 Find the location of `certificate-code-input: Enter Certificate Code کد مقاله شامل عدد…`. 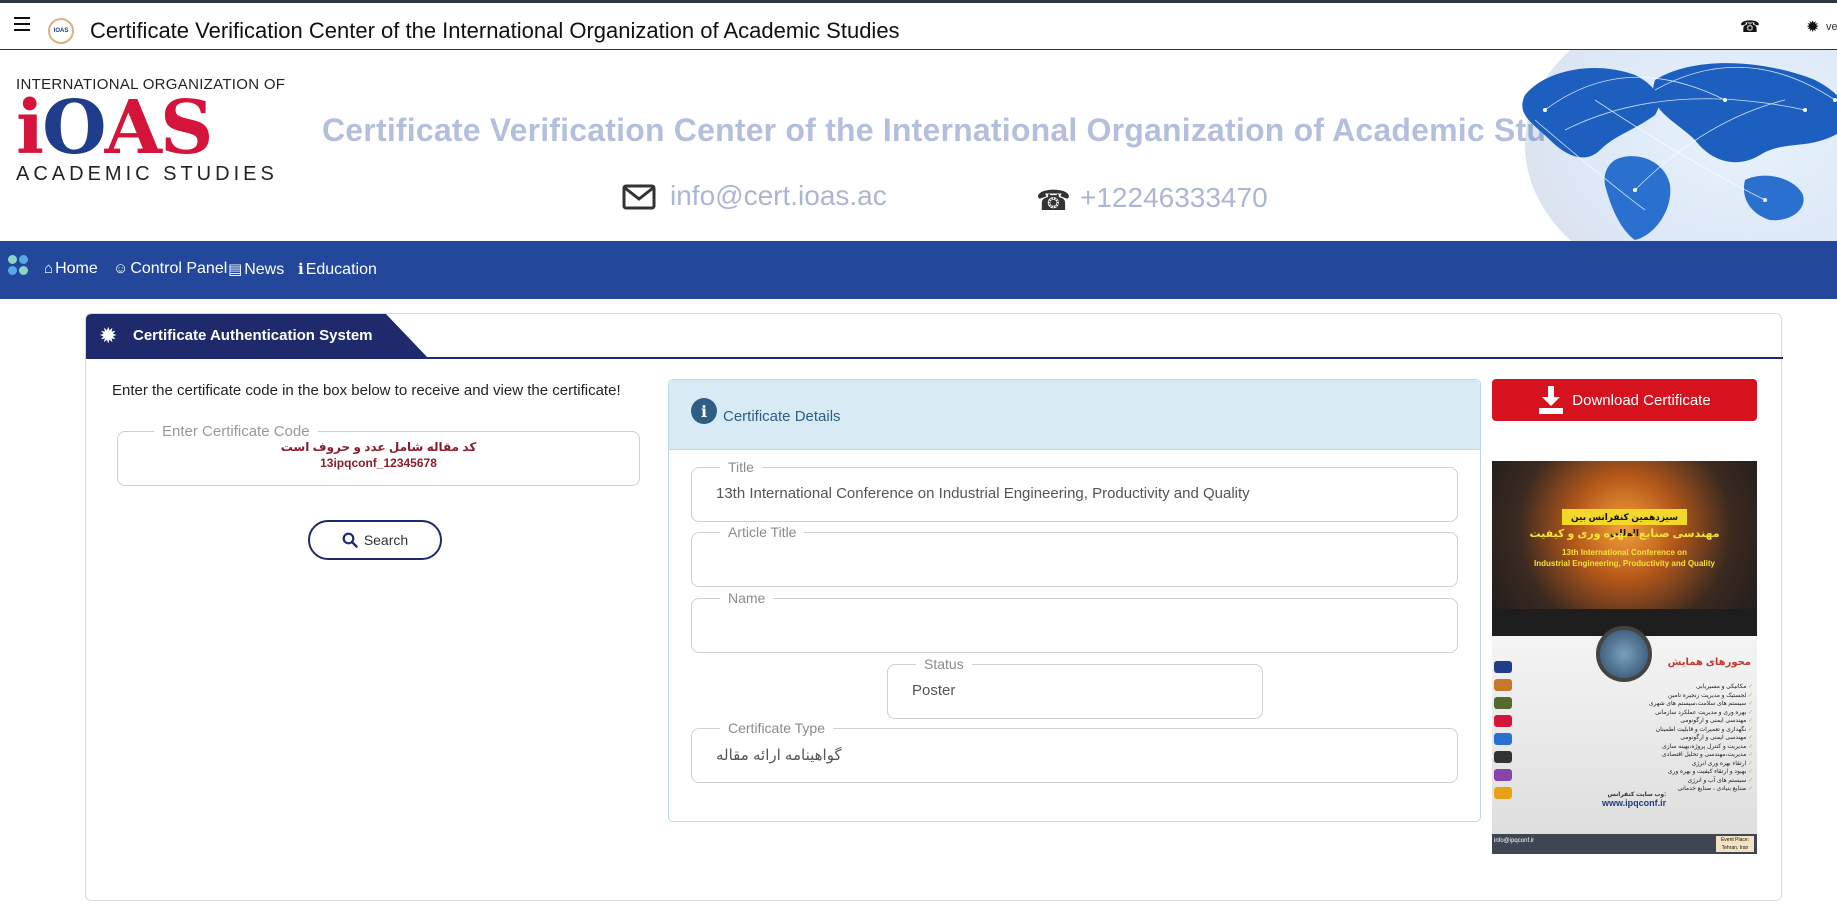

certificate-code-input: Enter Certificate Code کد مقاله شامل عدد… is located at coordinates (378, 454).